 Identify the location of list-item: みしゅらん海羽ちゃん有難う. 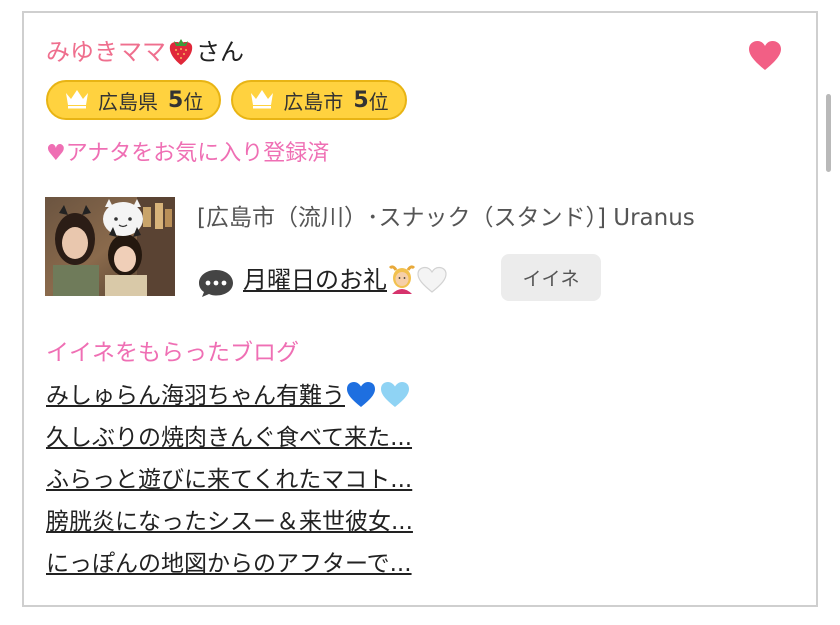
(229, 399).